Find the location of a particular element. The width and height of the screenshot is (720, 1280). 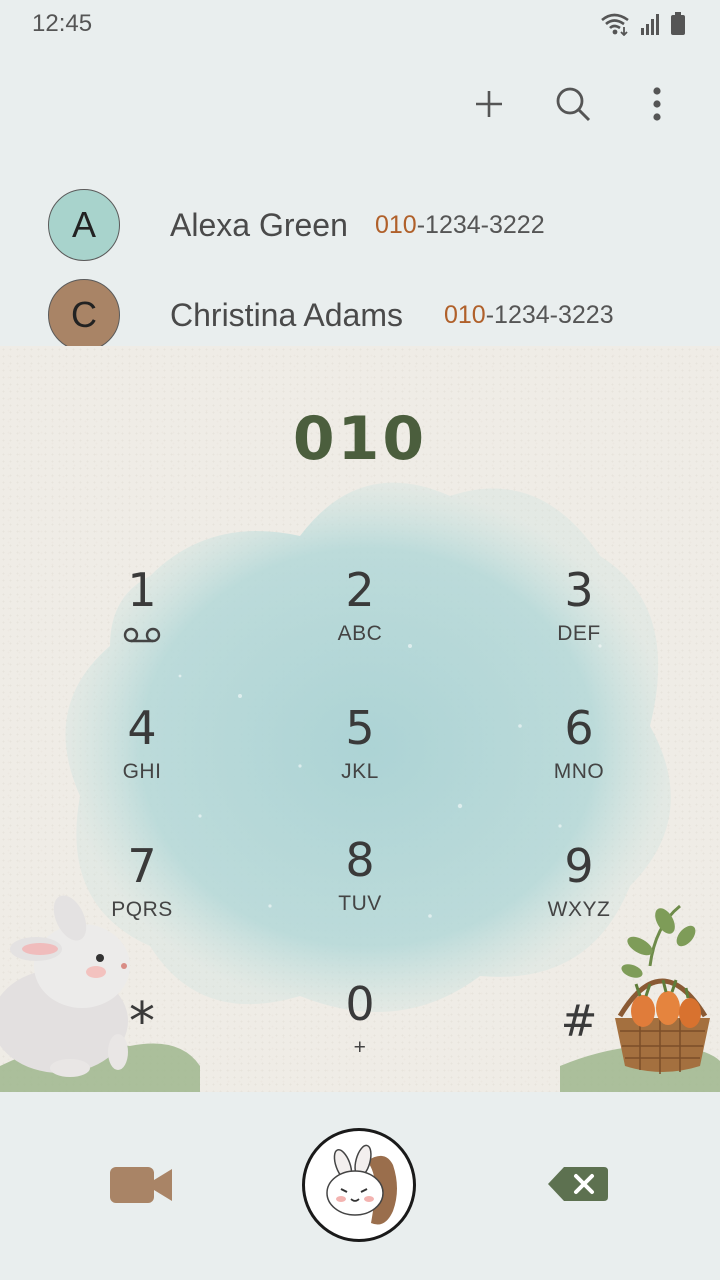

more-options-button is located at coordinates (657, 104).